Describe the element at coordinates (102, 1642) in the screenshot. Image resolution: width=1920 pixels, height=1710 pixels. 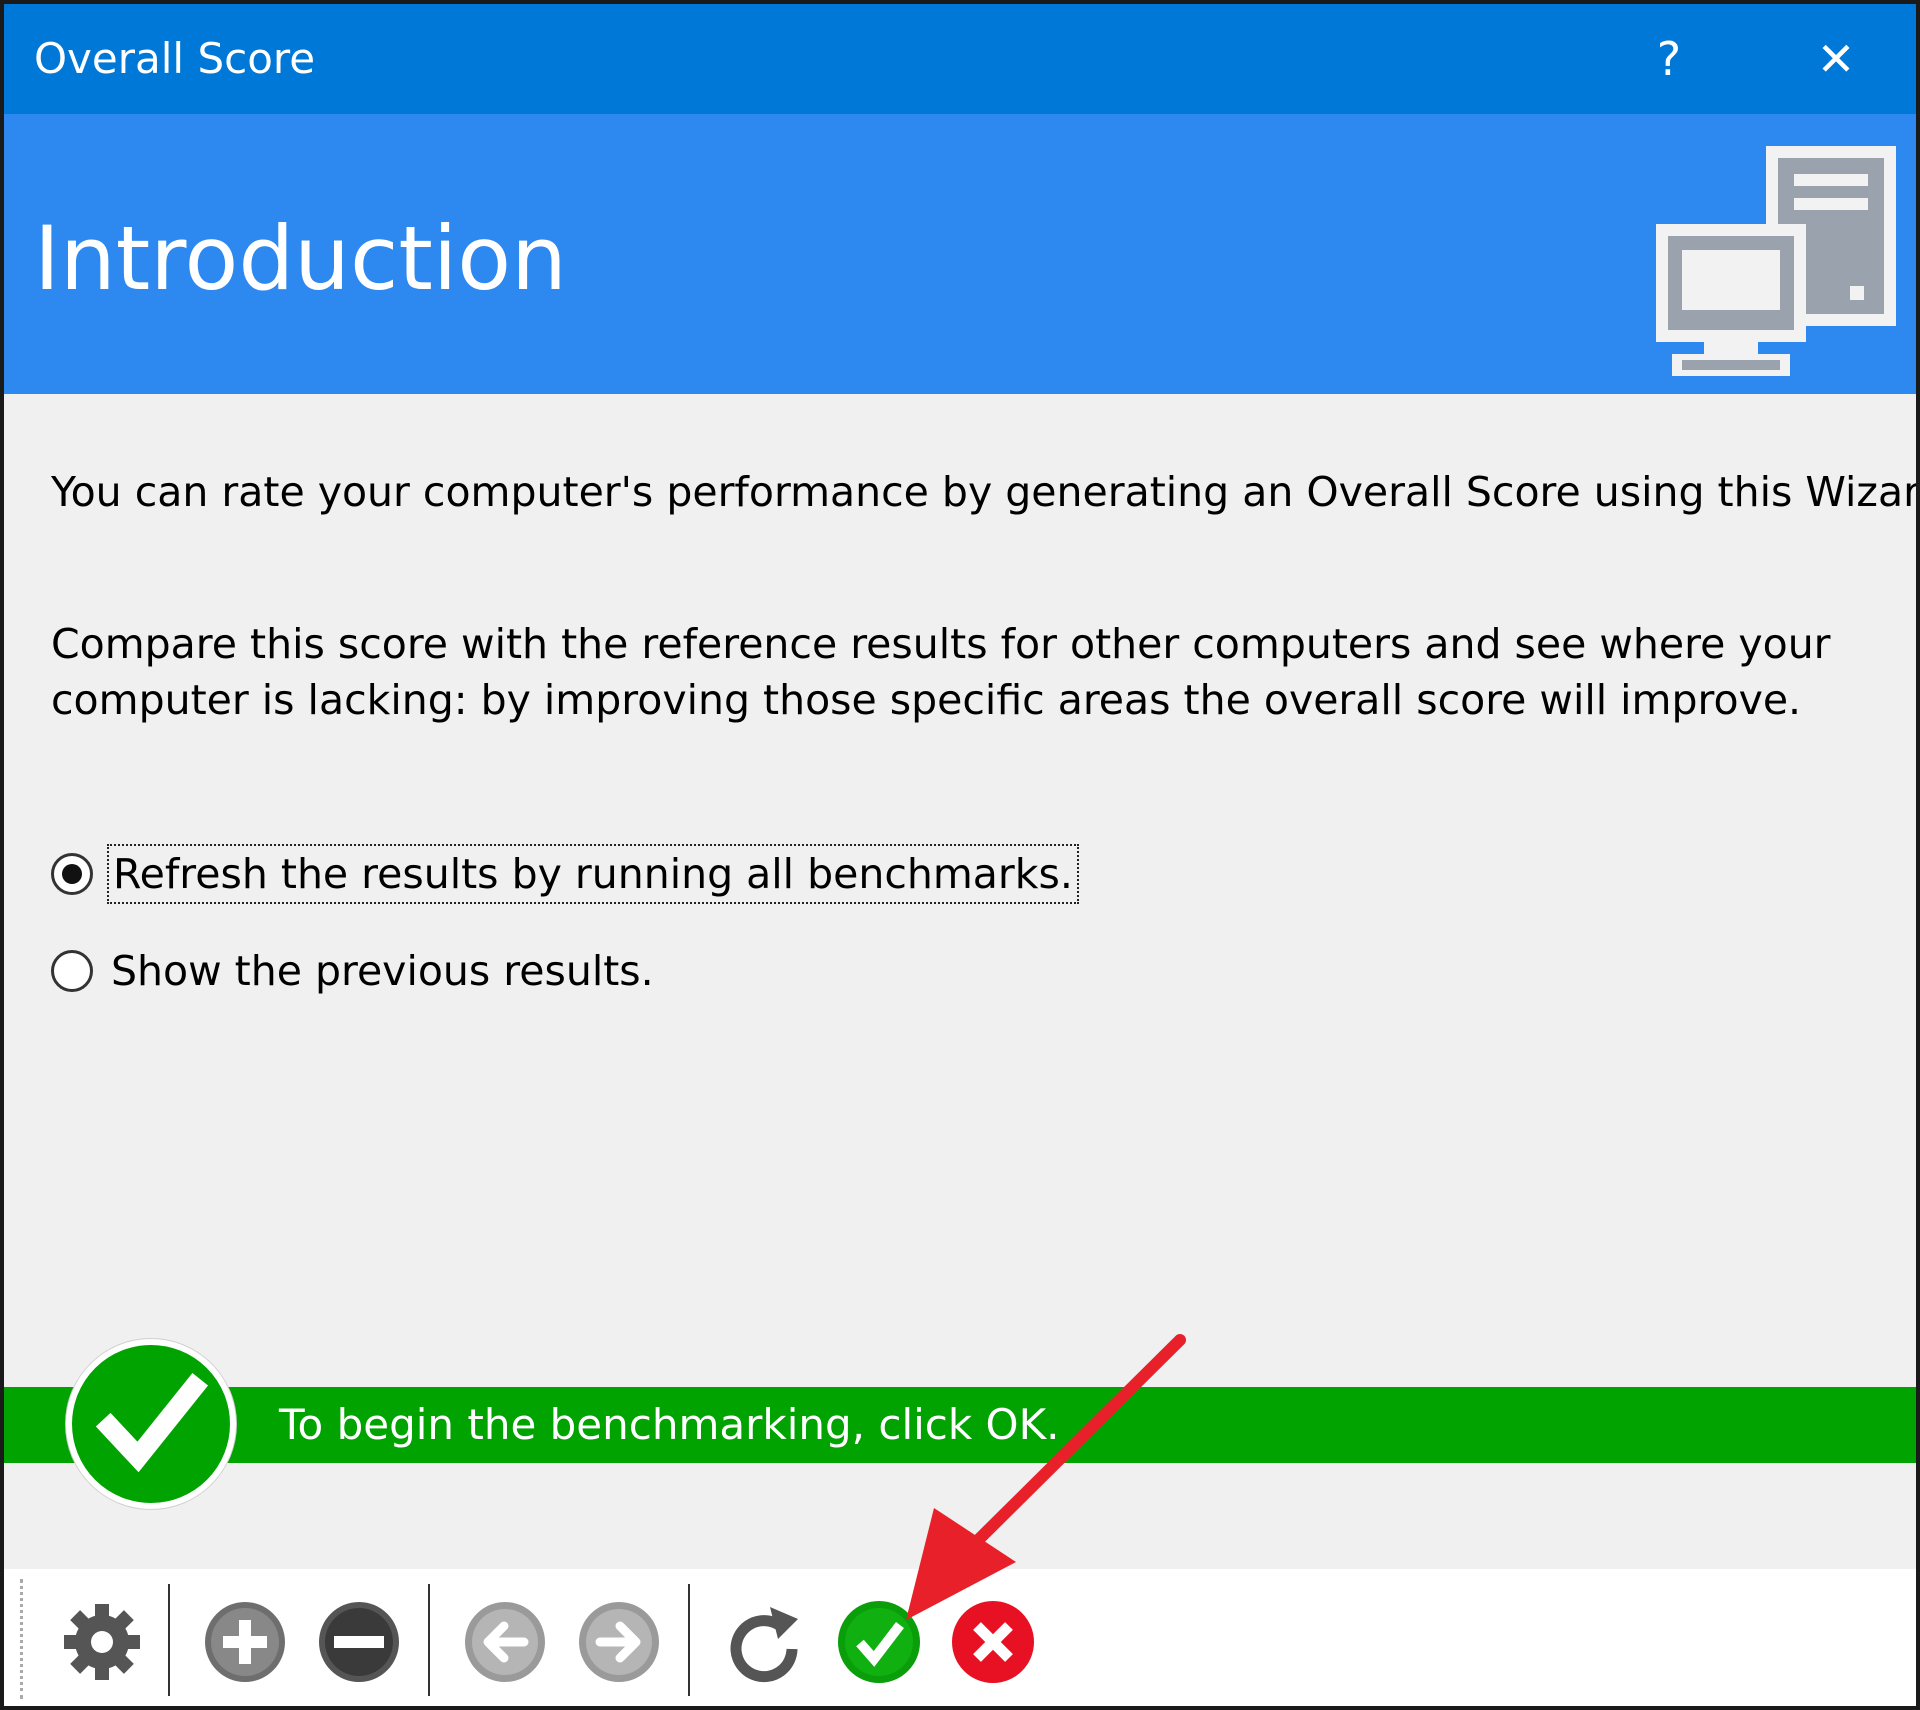
I see `gear-icon` at that location.